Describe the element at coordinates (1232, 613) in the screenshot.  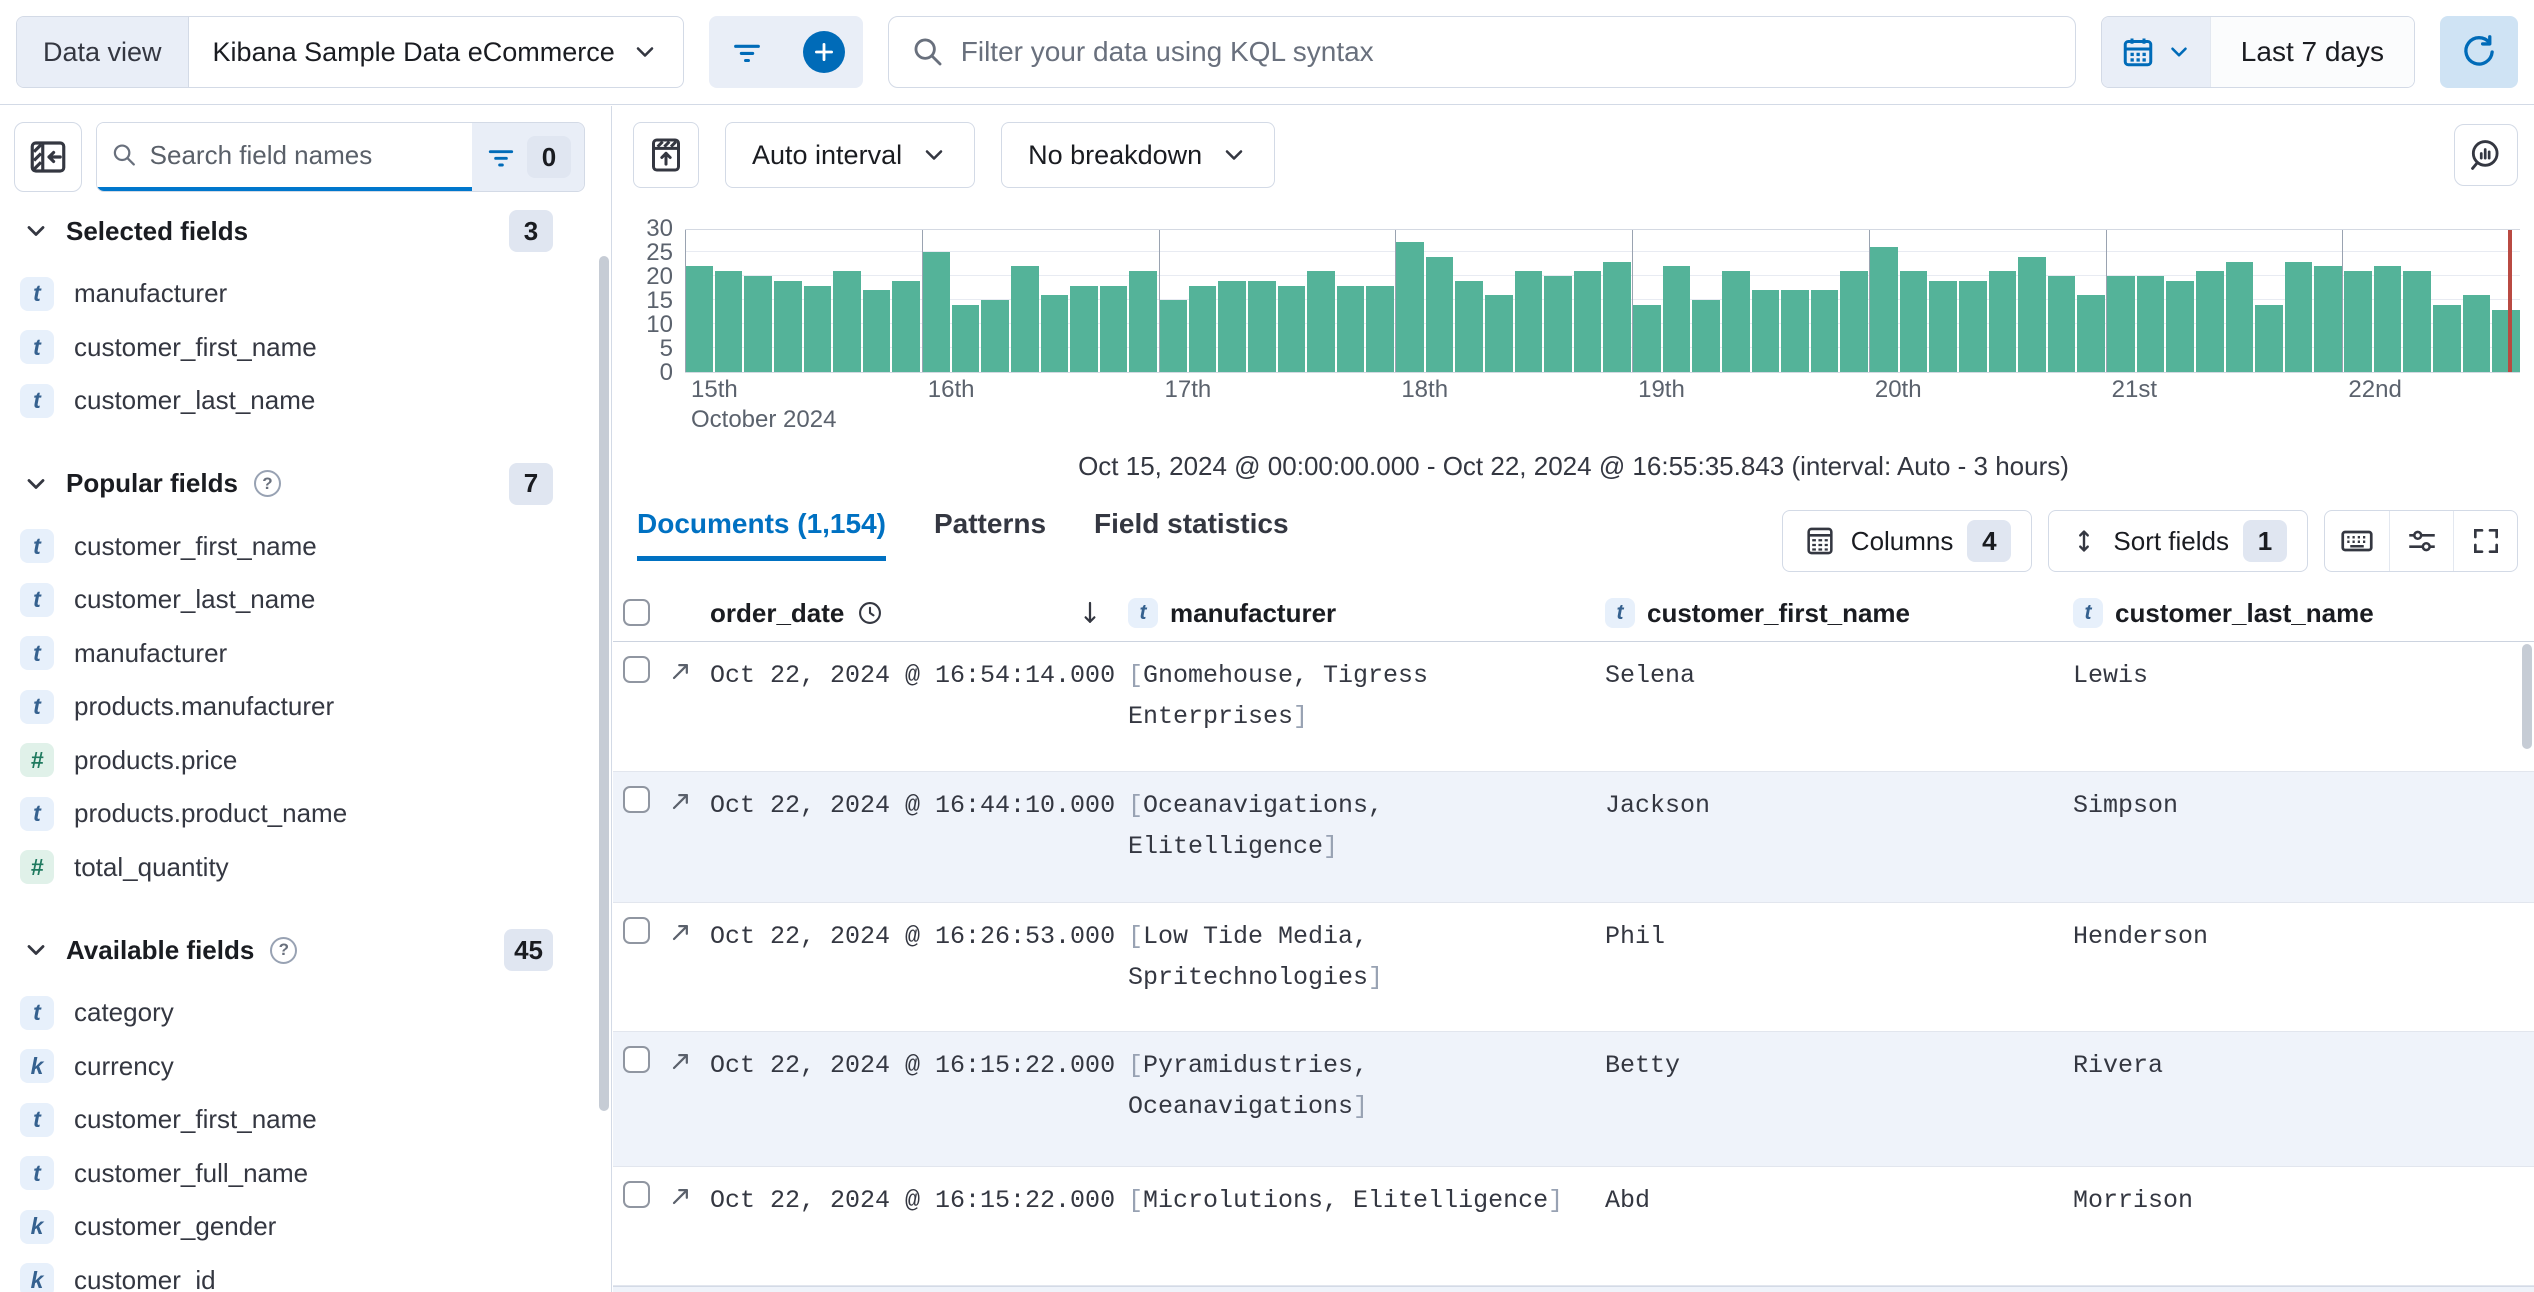
I see `header-manufacturer: t manufacturer` at that location.